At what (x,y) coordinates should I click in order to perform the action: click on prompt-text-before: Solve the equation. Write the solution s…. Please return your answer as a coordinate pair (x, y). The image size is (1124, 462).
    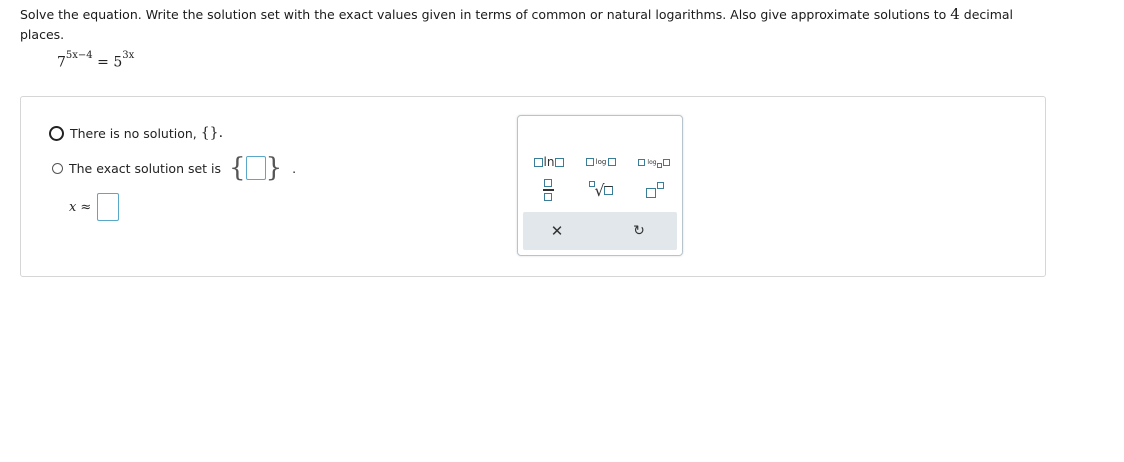
    Looking at the image, I should click on (485, 14).